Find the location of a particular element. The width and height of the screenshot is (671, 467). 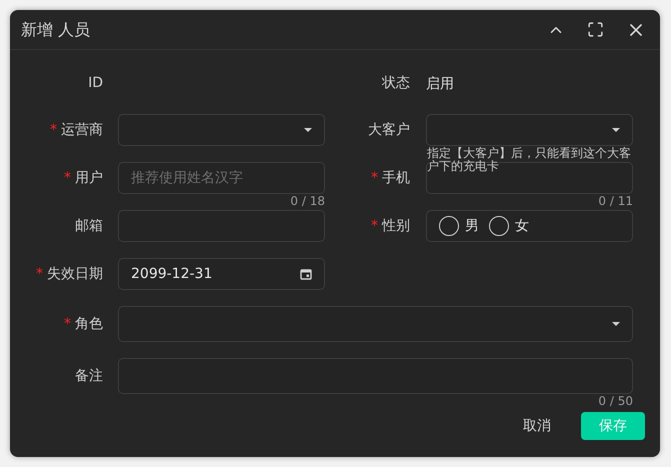

field-label: 大客户 is located at coordinates (389, 130).